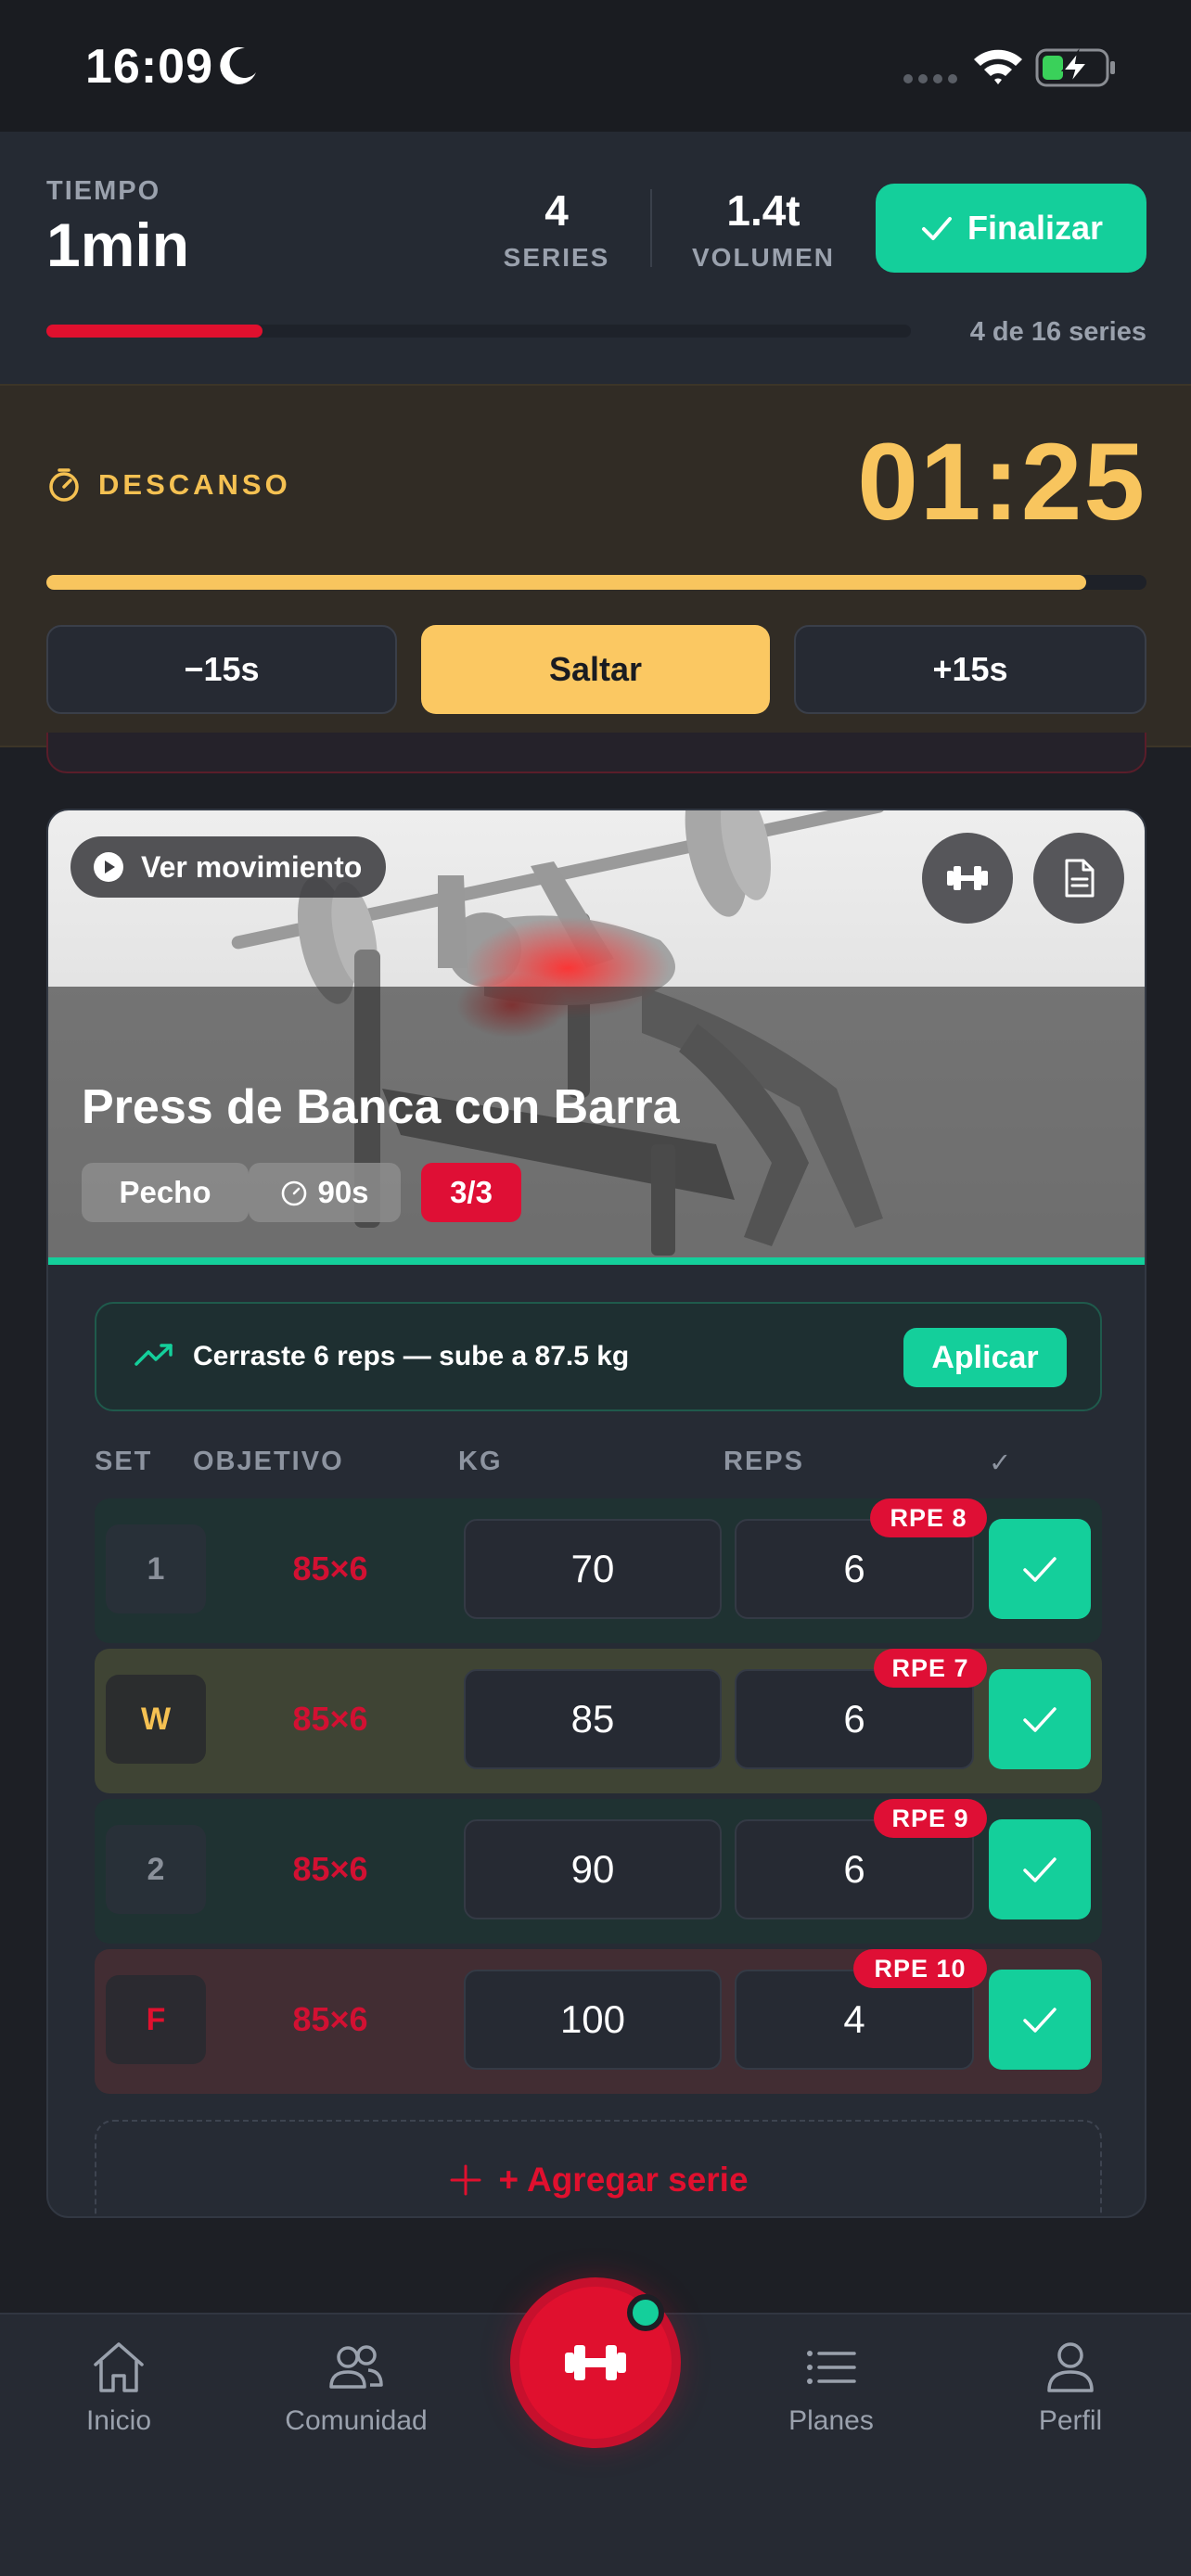 The image size is (1191, 2576). Describe the element at coordinates (154, 331) in the screenshot. I see `workout-progress-fill` at that location.